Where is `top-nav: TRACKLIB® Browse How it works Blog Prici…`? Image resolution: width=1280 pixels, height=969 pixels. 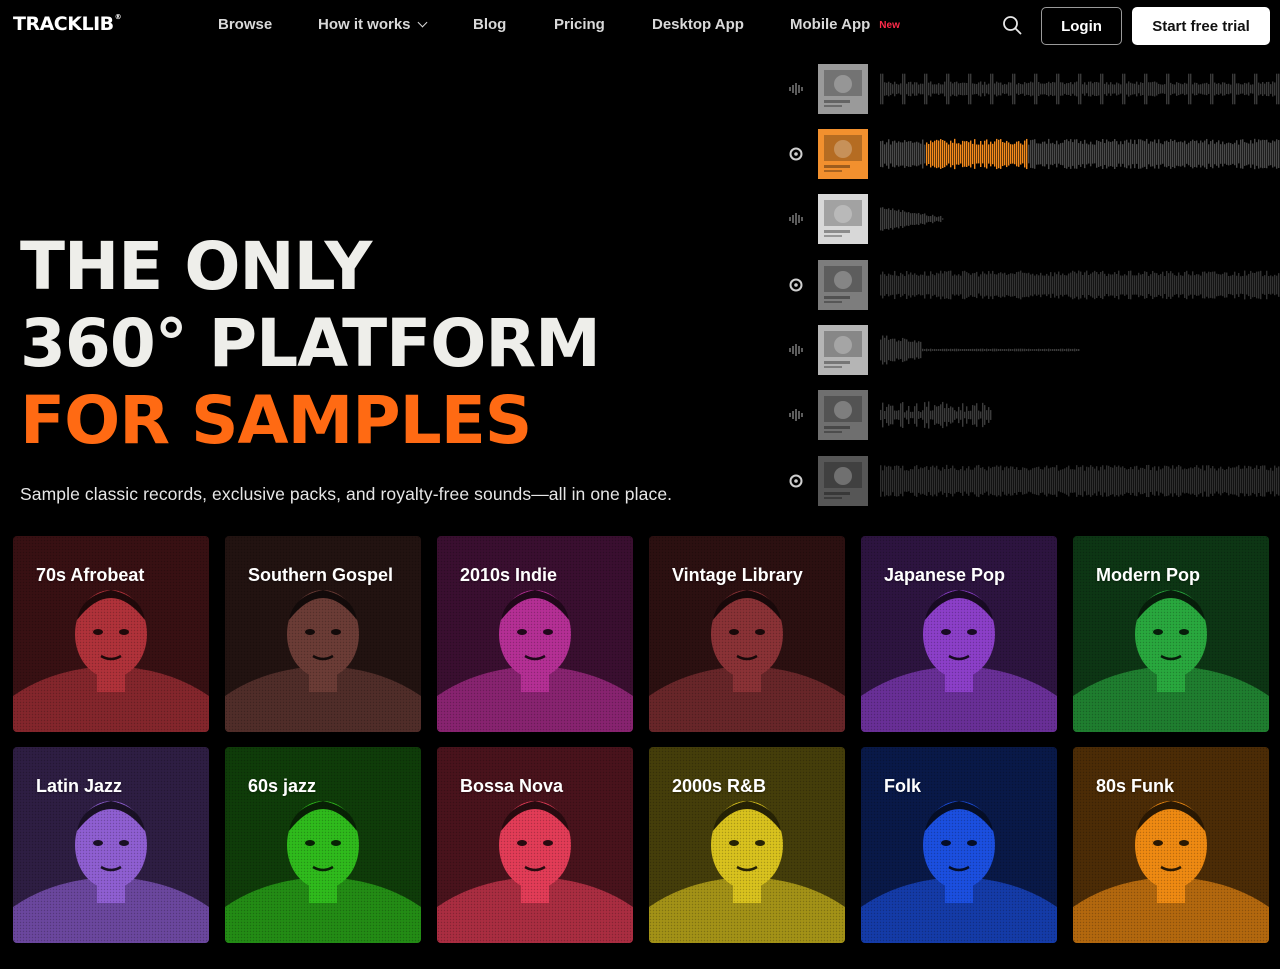 top-nav: TRACKLIB® Browse How it works Blog Prici… is located at coordinates (640, 25).